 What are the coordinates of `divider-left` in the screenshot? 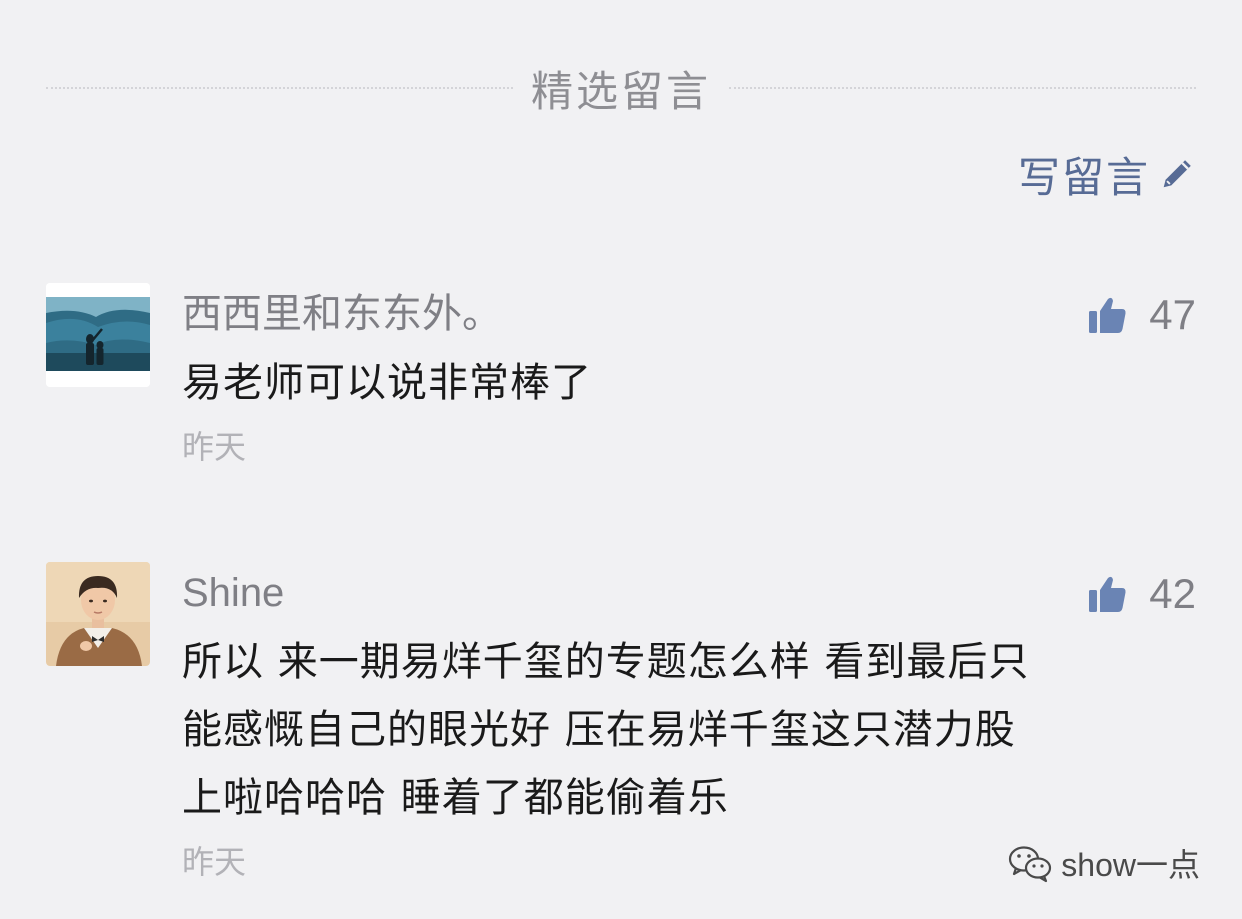 It's located at (279, 88).